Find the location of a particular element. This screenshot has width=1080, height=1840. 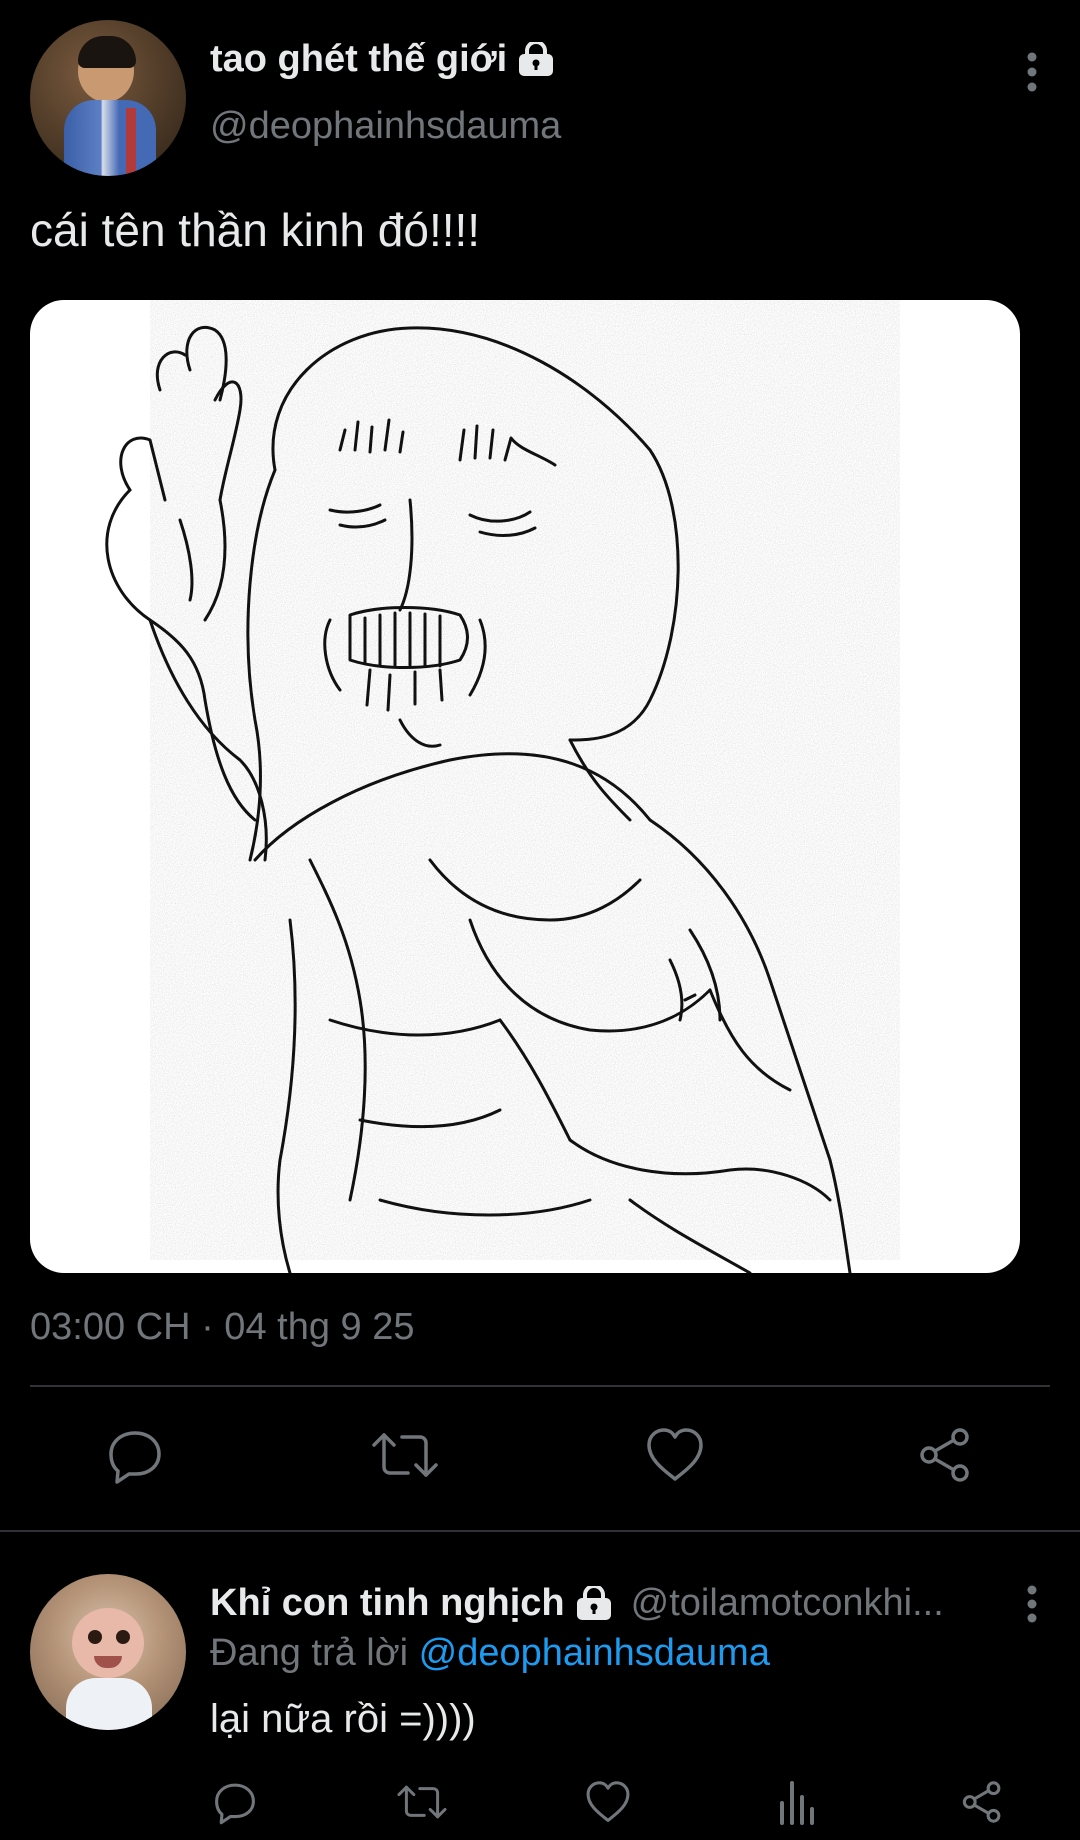

tweet-text: cái tên thần kinh đó!!!! is located at coordinates (255, 230).